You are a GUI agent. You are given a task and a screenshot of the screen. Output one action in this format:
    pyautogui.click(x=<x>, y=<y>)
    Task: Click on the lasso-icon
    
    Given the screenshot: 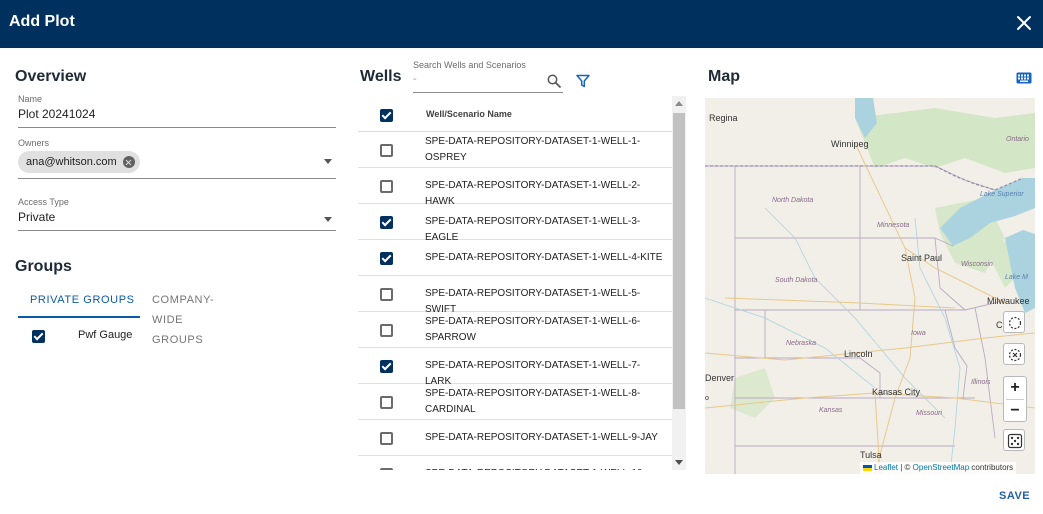 What is the action you would take?
    pyautogui.click(x=1015, y=323)
    